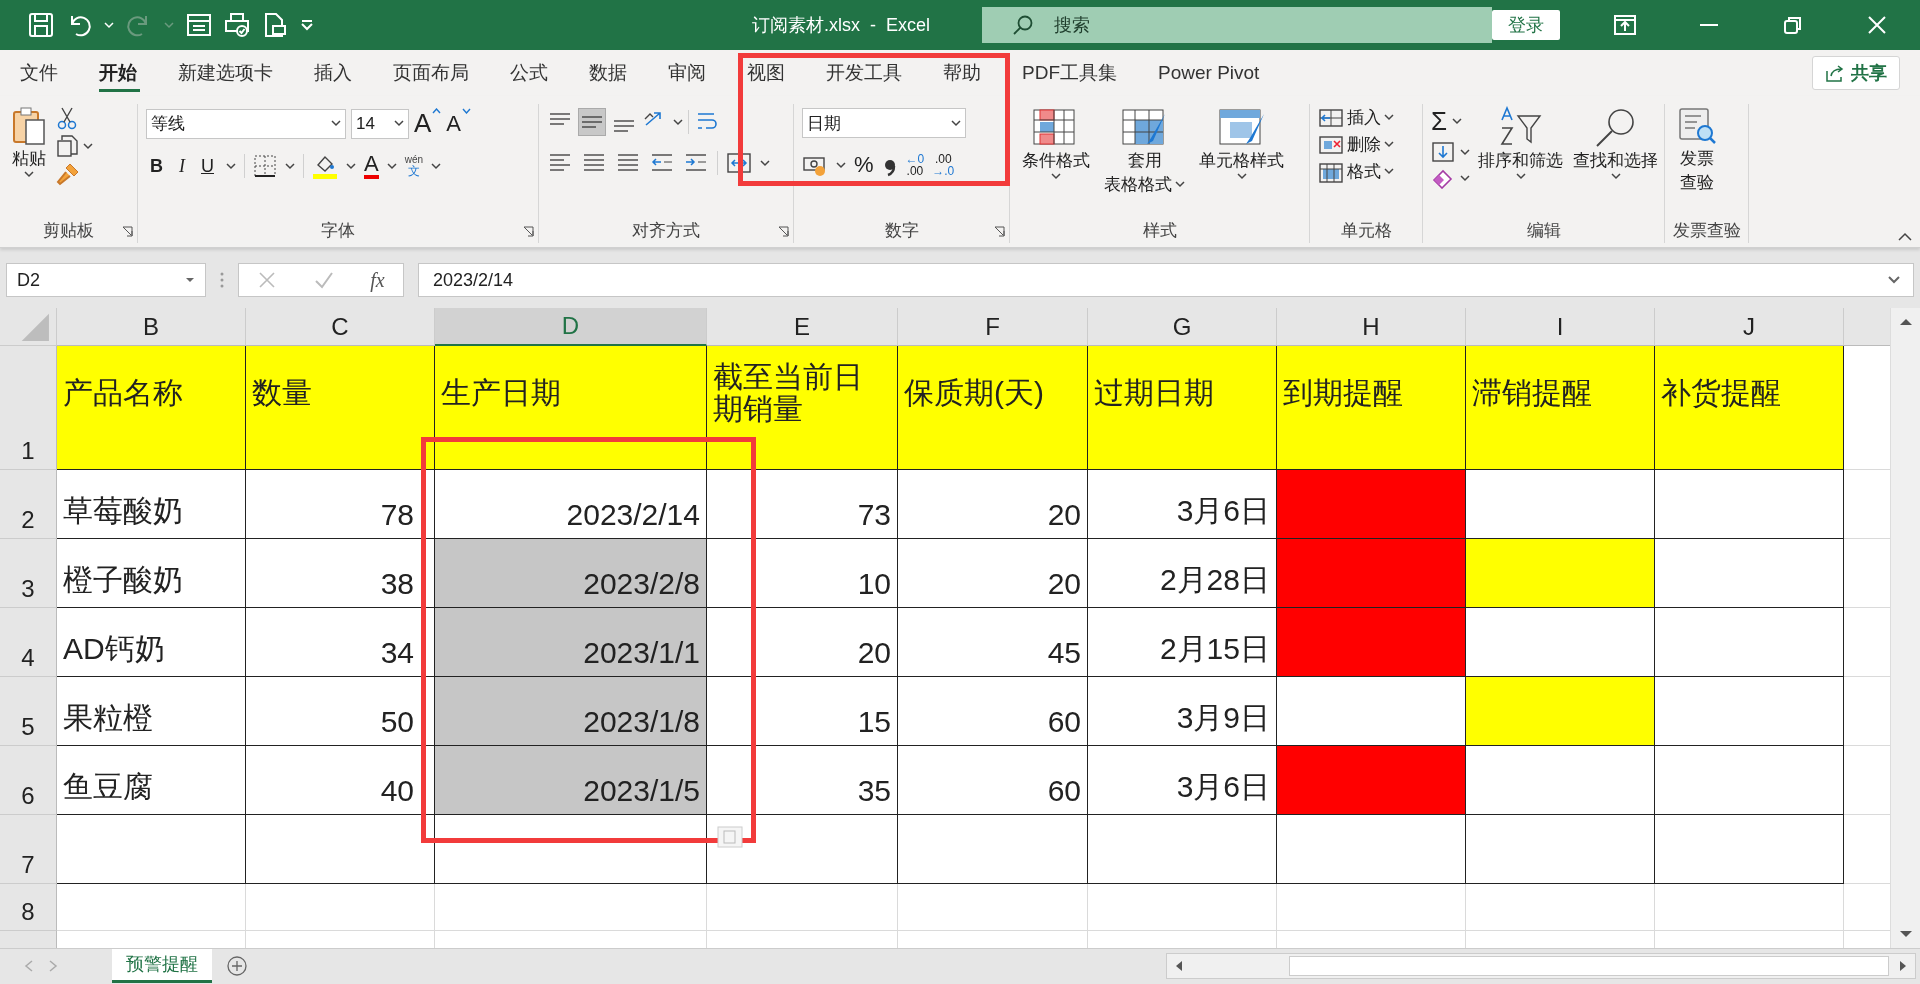 This screenshot has height=984, width=1920. I want to click on column-header: C, so click(340, 327).